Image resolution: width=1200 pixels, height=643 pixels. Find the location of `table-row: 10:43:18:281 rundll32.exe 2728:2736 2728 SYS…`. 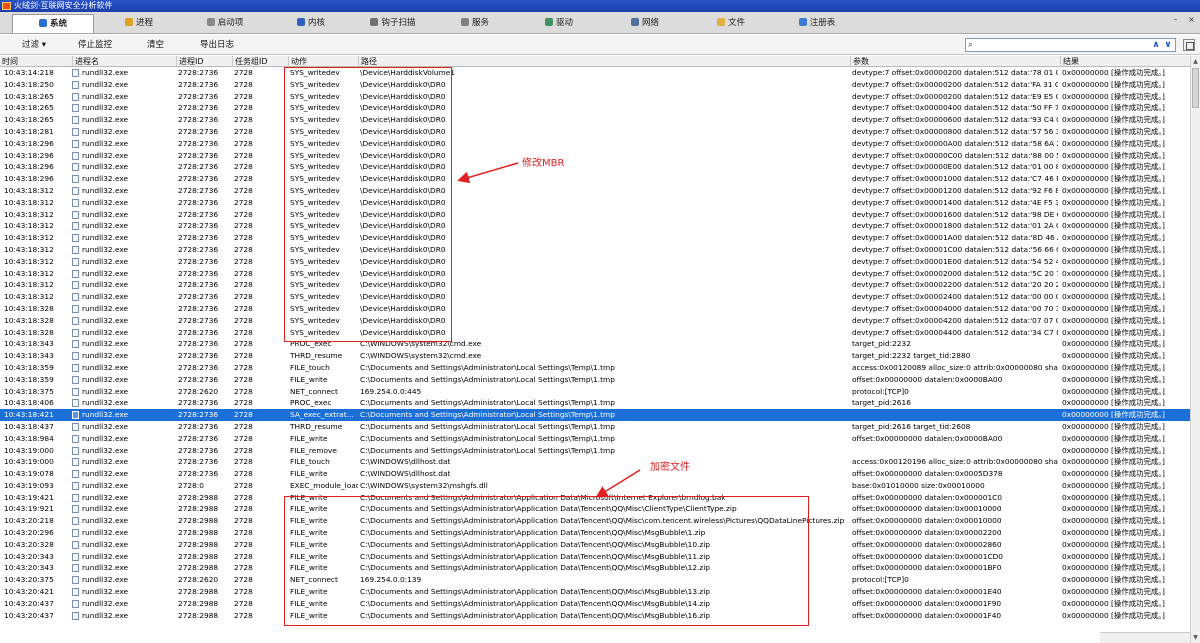

table-row: 10:43:18:281 rundll32.exe 2728:2736 2728 SYS… is located at coordinates (595, 132).